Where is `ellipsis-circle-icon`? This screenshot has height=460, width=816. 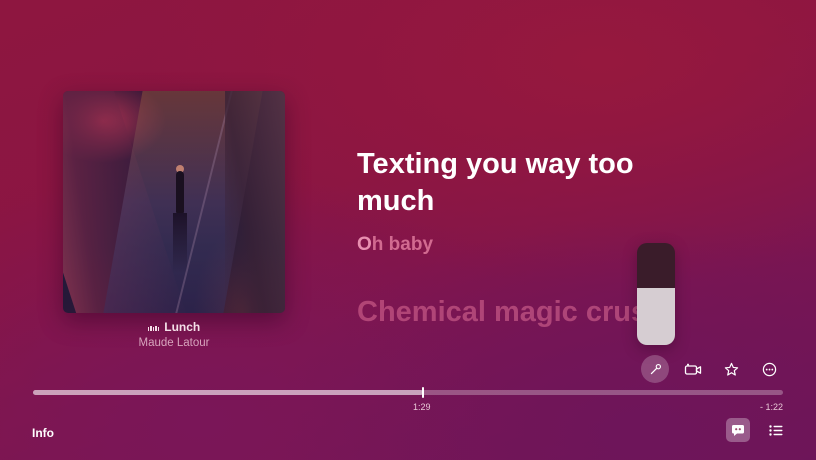 ellipsis-circle-icon is located at coordinates (769, 369).